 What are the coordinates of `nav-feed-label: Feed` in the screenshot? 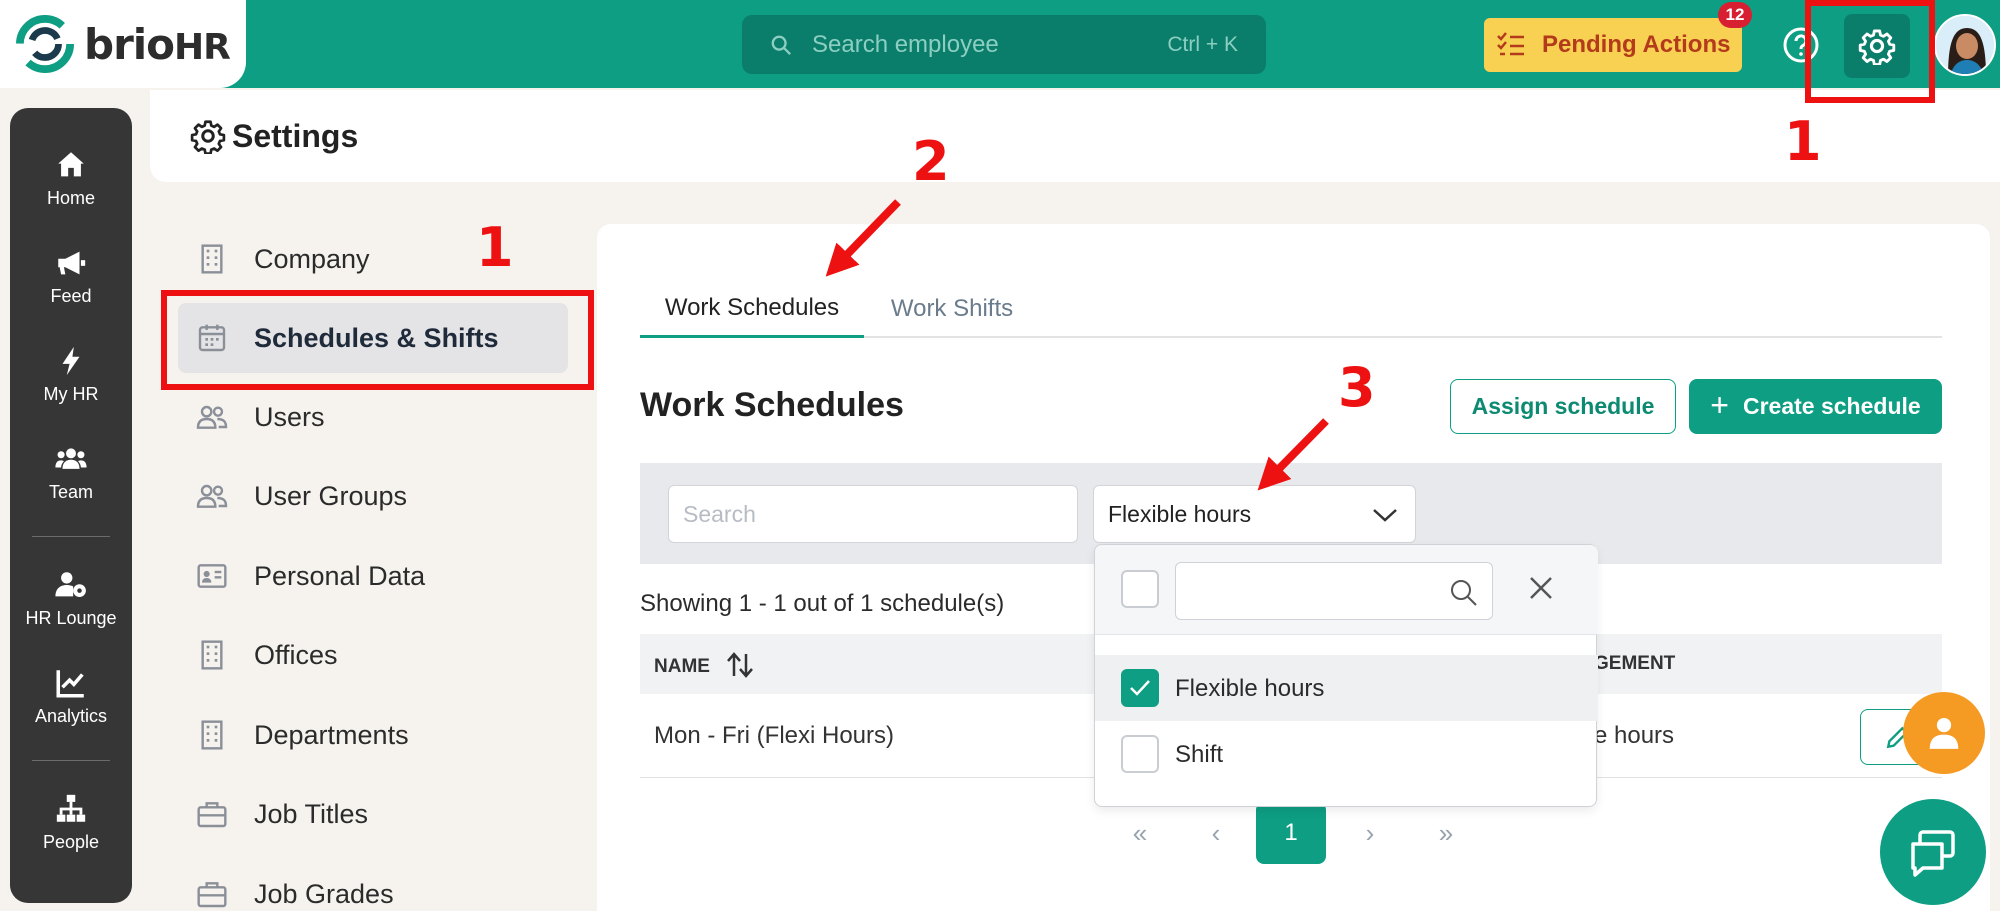 It's located at (71, 296).